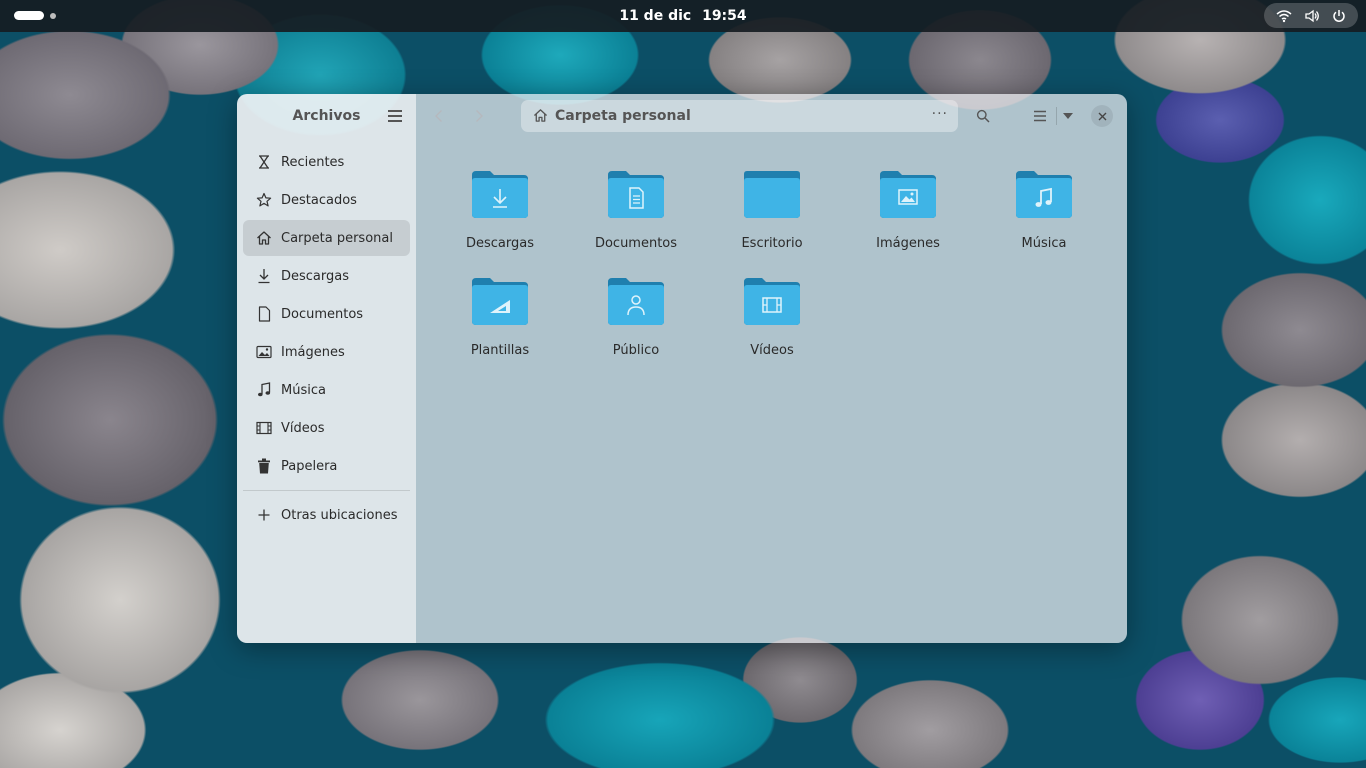  I want to click on search-icon, so click(983, 116).